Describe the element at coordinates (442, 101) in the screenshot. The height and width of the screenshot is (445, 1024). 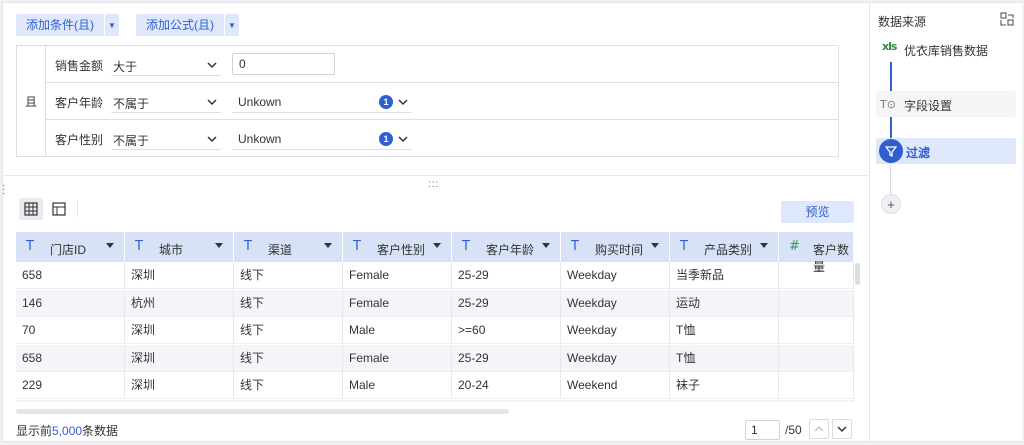
I see `condition-row: 客户年龄 不属于 Unkown 1` at that location.